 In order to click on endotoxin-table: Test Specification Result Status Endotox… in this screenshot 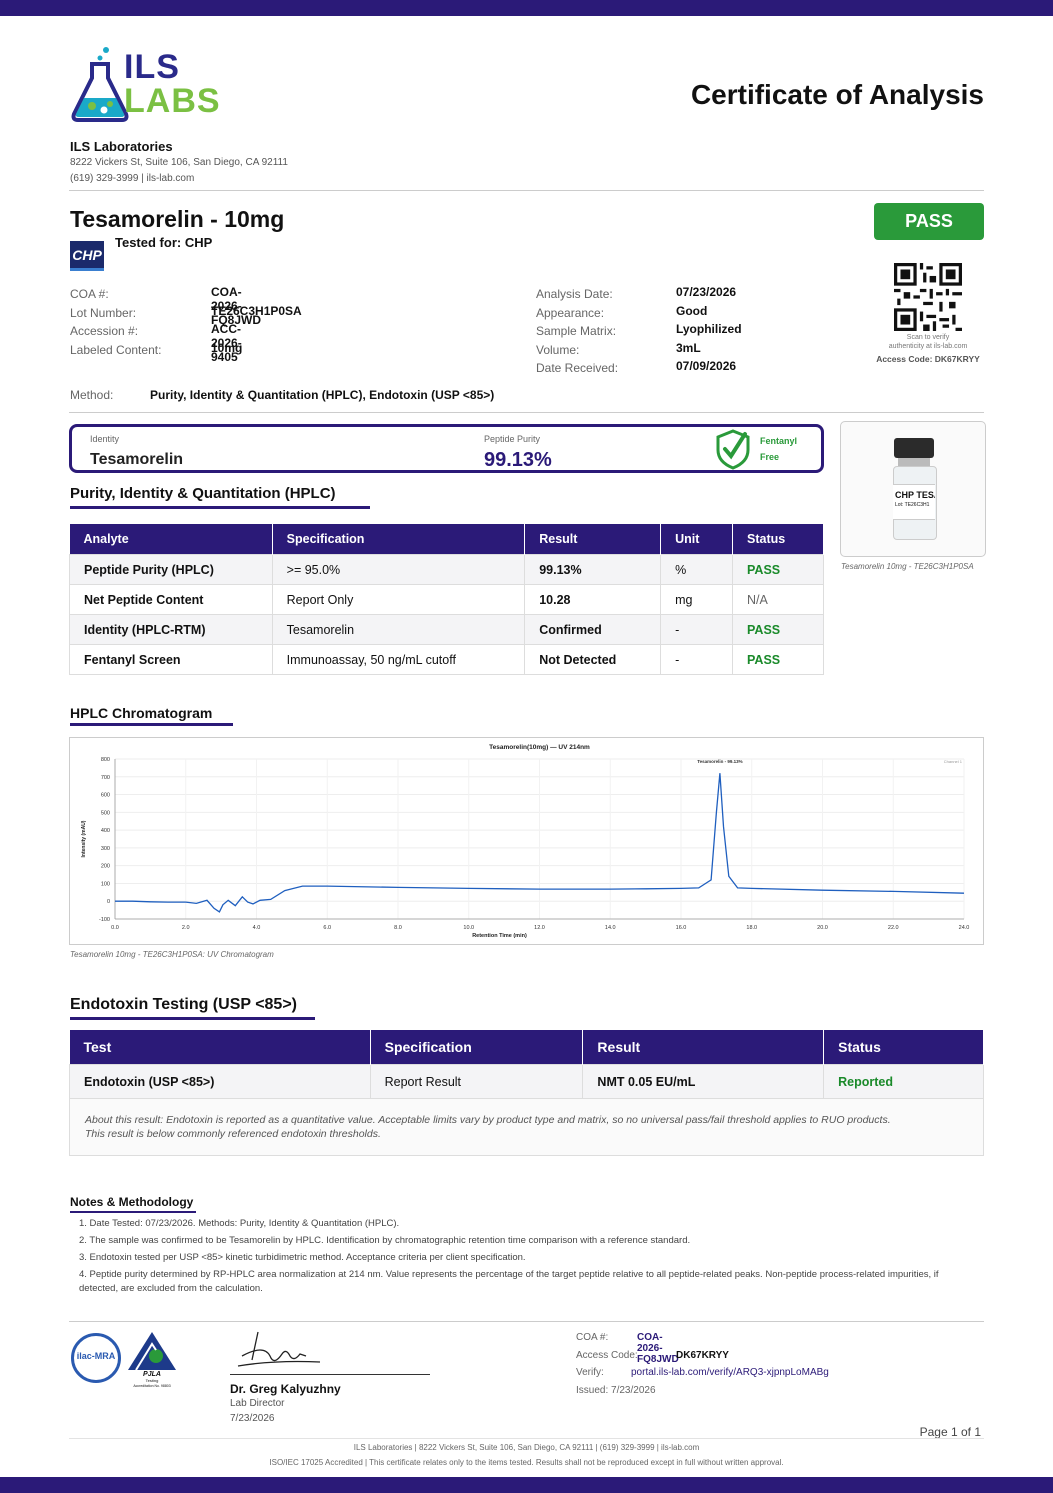, I will do `click(526, 1064)`.